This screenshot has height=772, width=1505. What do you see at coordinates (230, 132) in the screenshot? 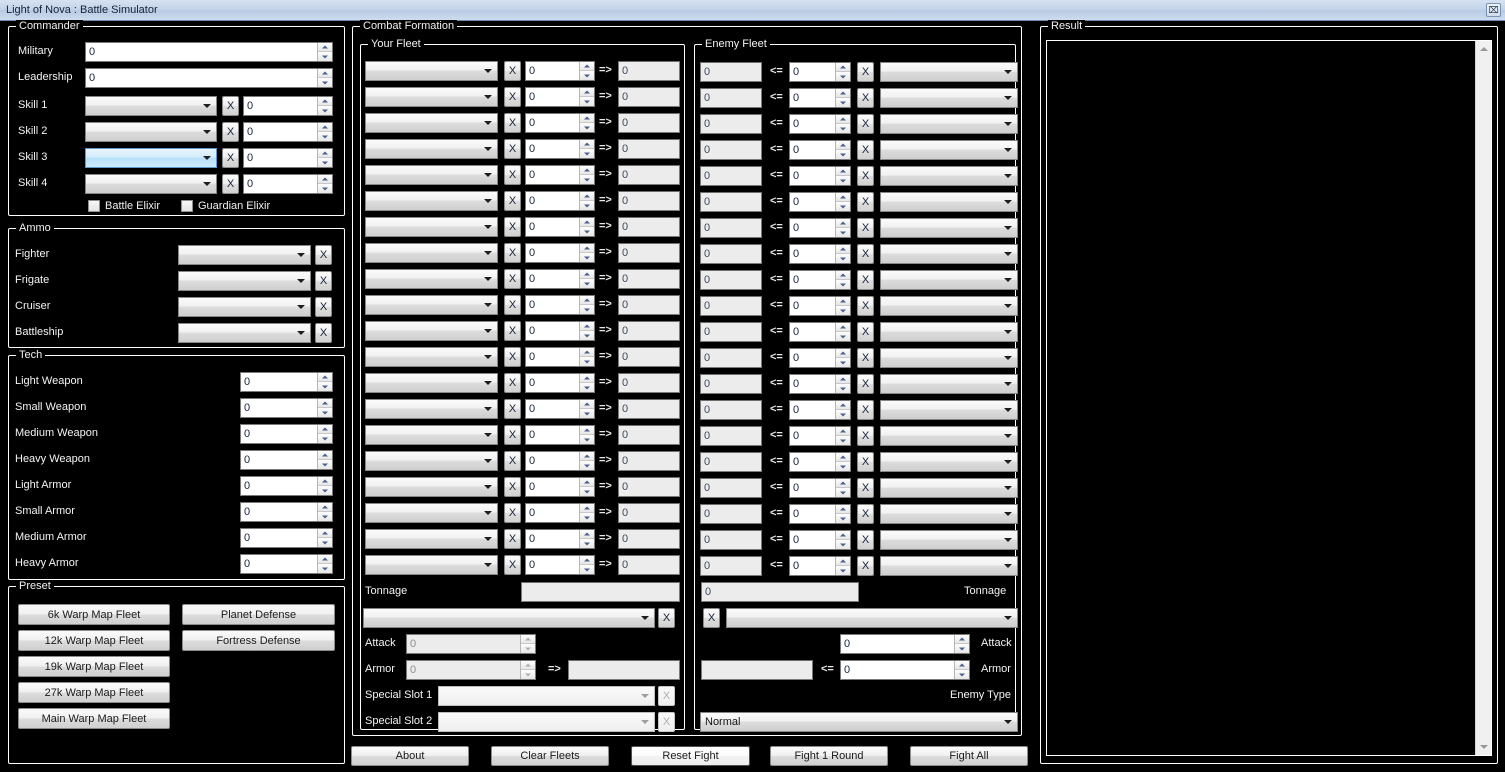
I see `skill-2-clear-button: X` at bounding box center [230, 132].